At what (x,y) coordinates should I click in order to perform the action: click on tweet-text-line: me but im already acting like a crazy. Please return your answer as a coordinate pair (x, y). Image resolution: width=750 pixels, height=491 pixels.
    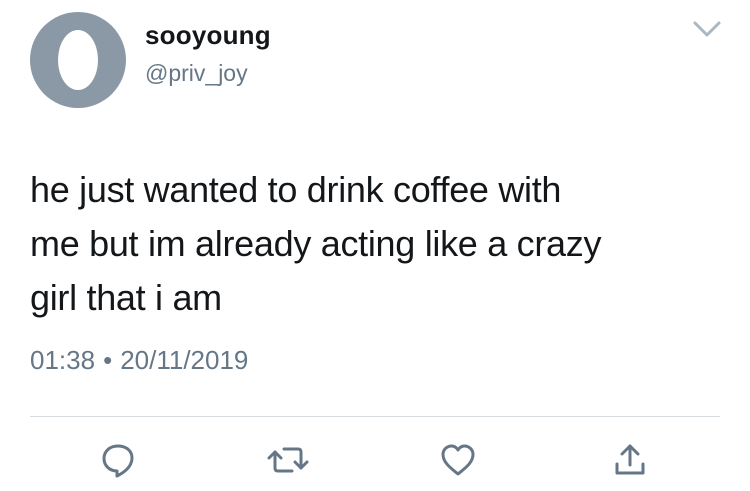
    Looking at the image, I should click on (316, 243).